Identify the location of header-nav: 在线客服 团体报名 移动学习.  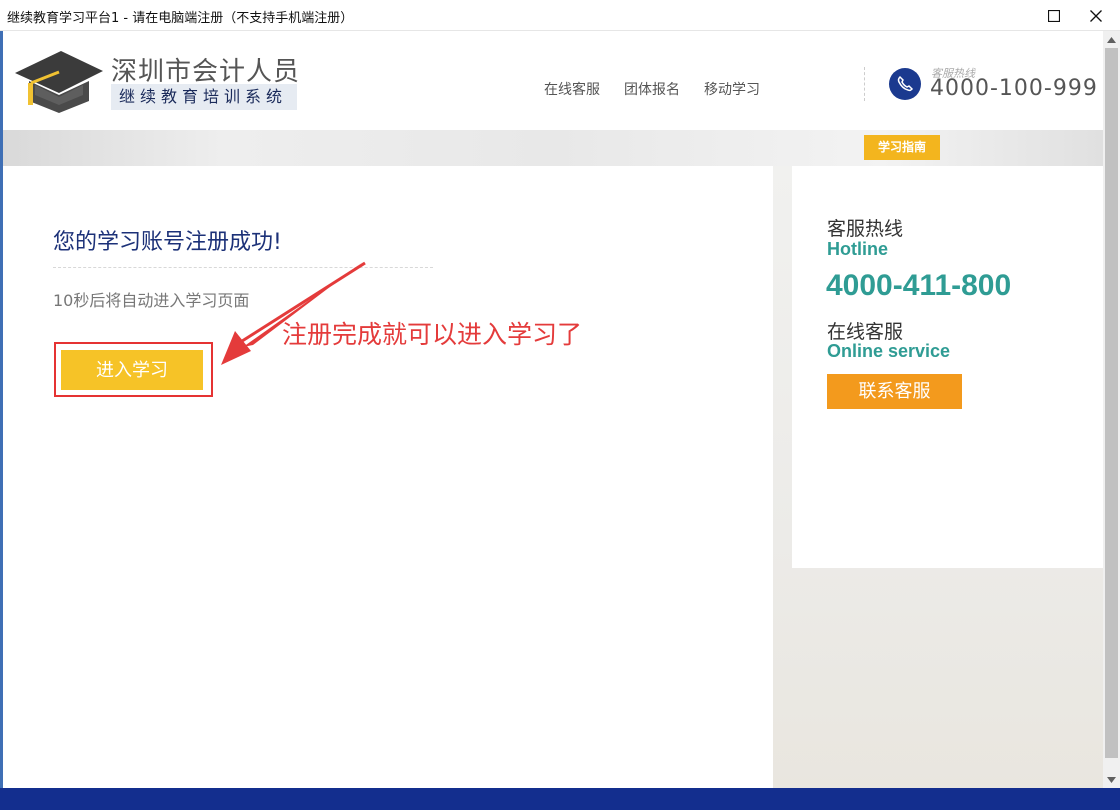
(664, 89).